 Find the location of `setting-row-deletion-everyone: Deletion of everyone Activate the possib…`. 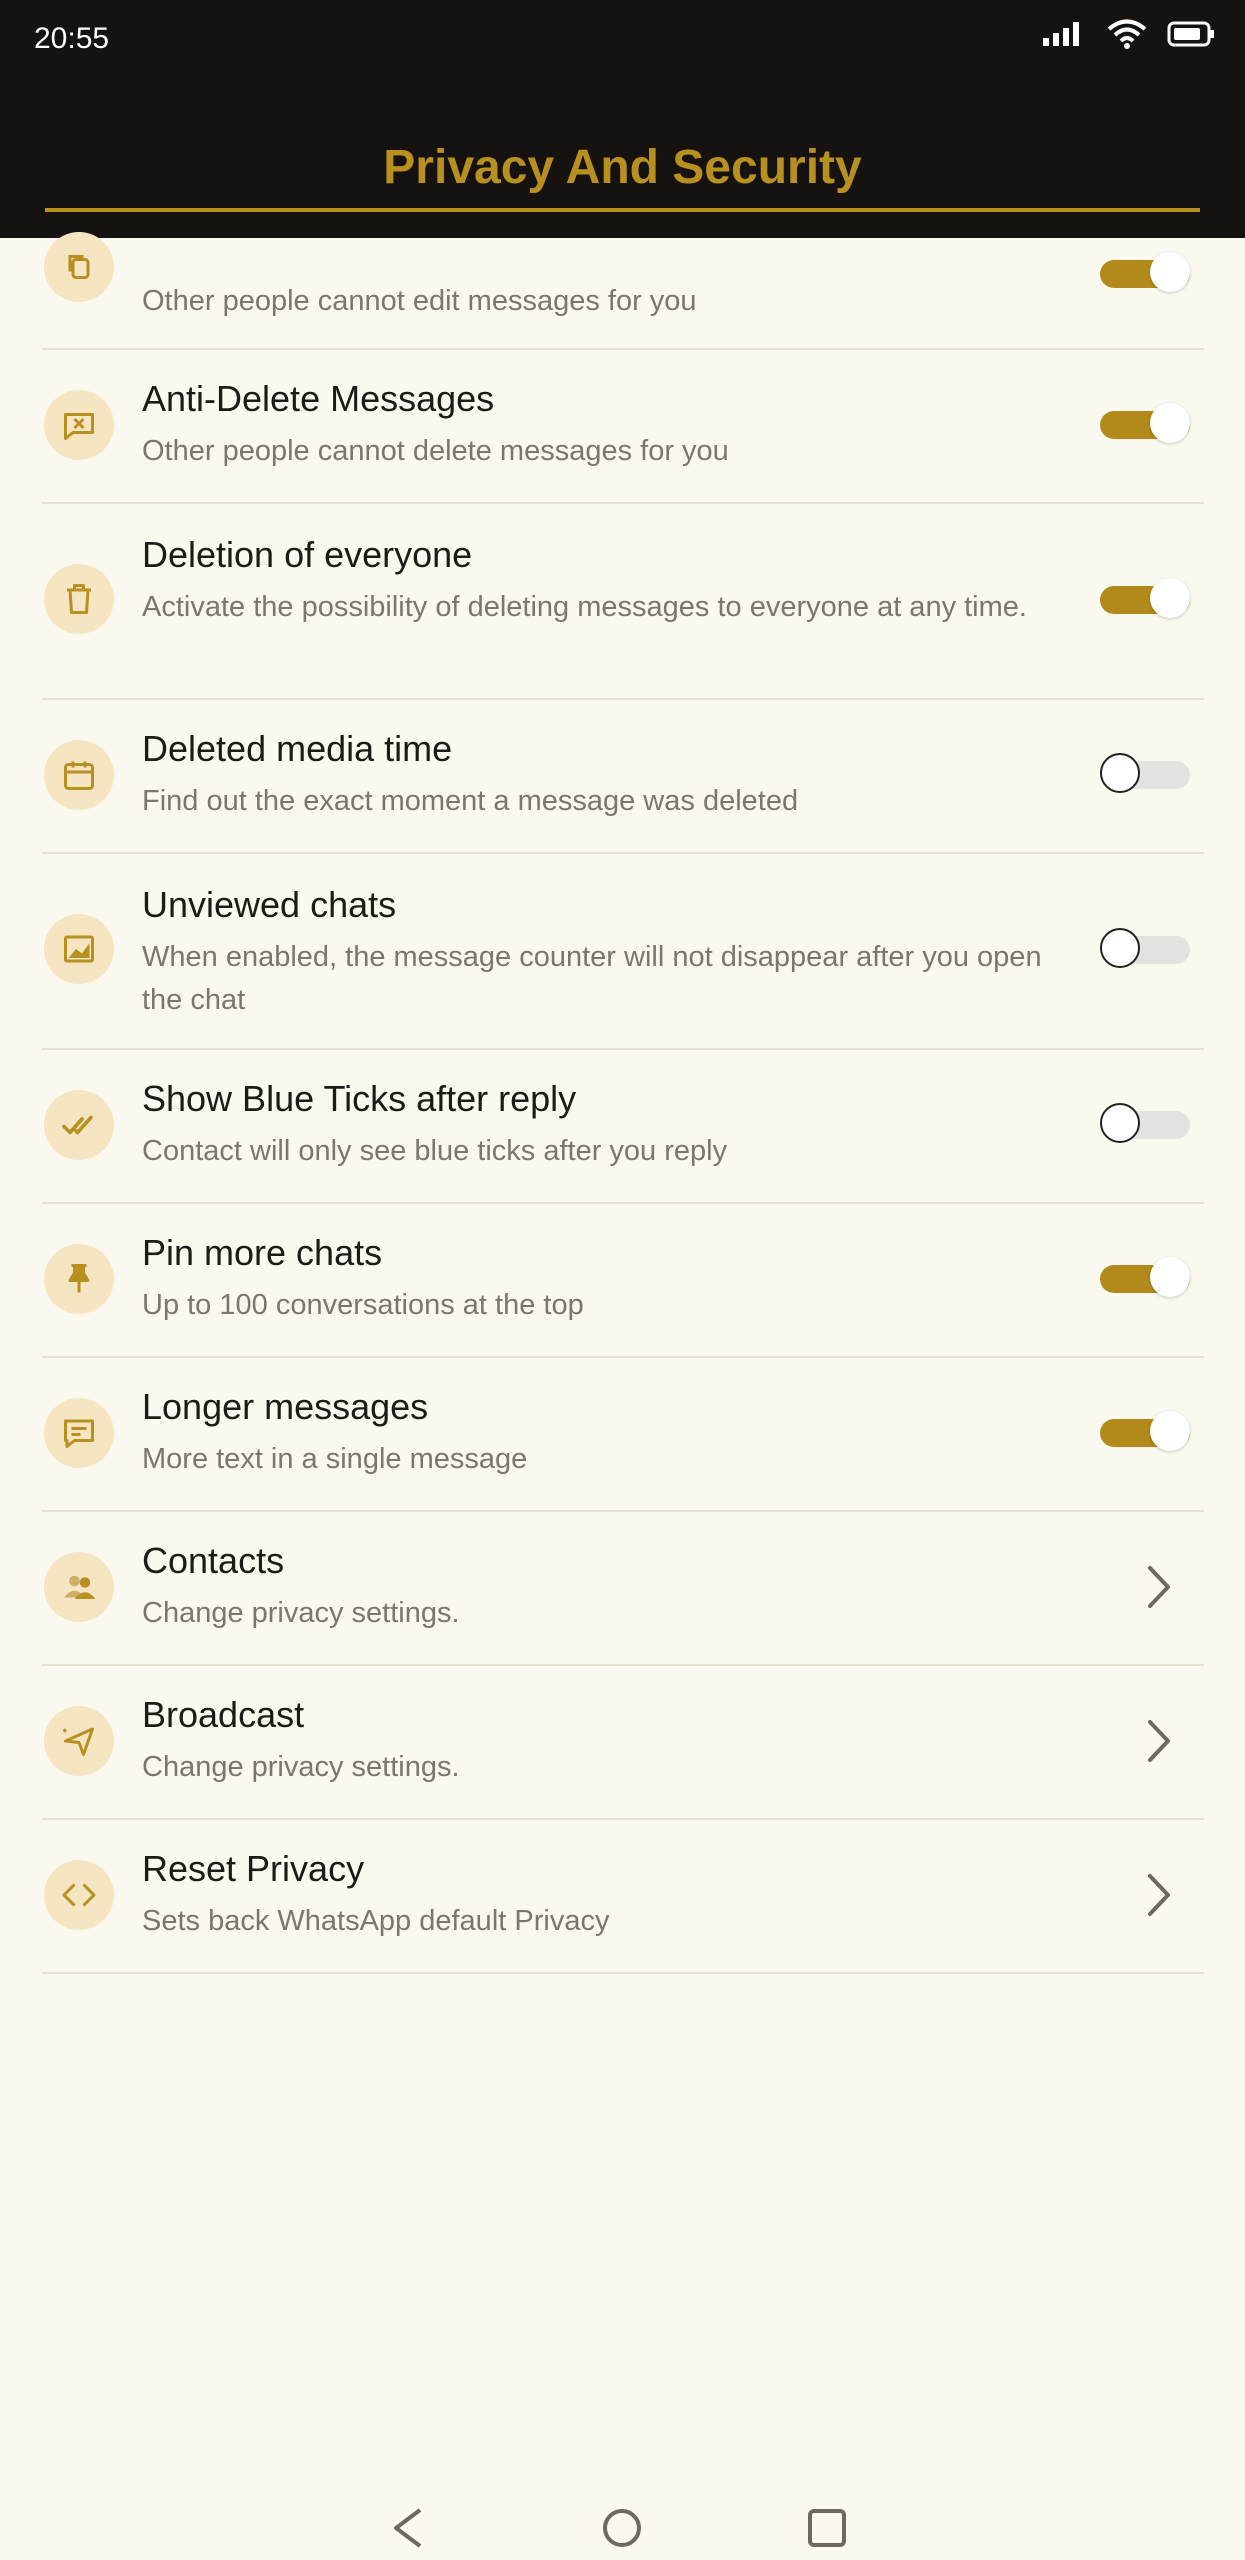

setting-row-deletion-everyone: Deletion of everyone Activate the possib… is located at coordinates (623, 601).